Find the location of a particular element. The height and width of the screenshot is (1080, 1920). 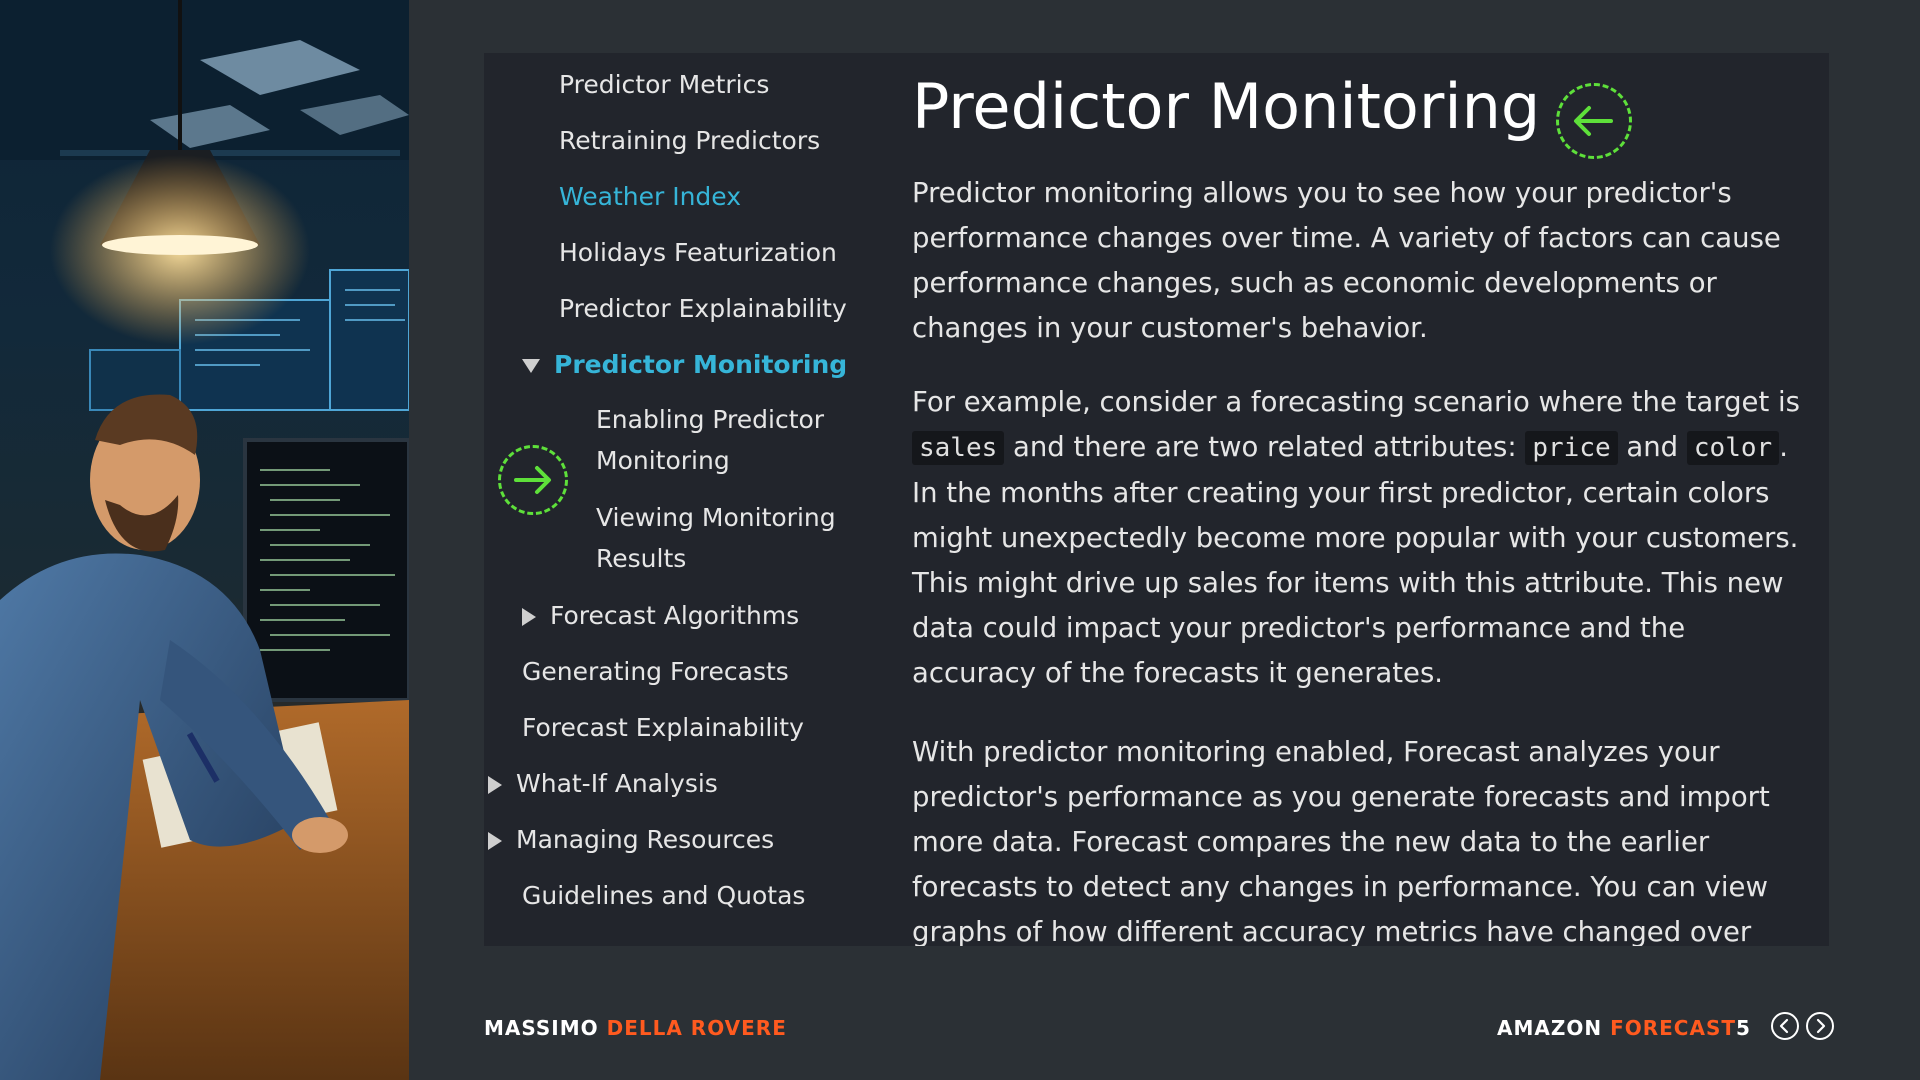

chevron-right-icon is located at coordinates (1821, 1026).